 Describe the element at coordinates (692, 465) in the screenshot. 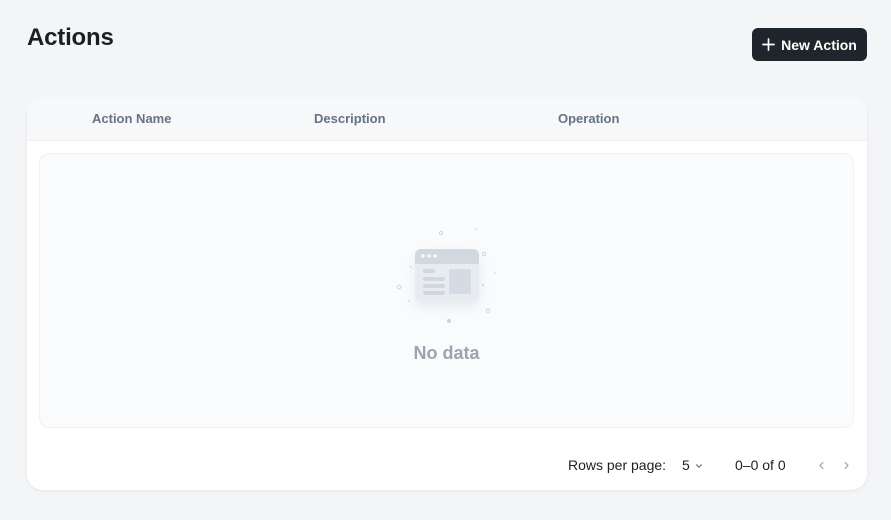

I see `rows-per-page-select: 5` at that location.